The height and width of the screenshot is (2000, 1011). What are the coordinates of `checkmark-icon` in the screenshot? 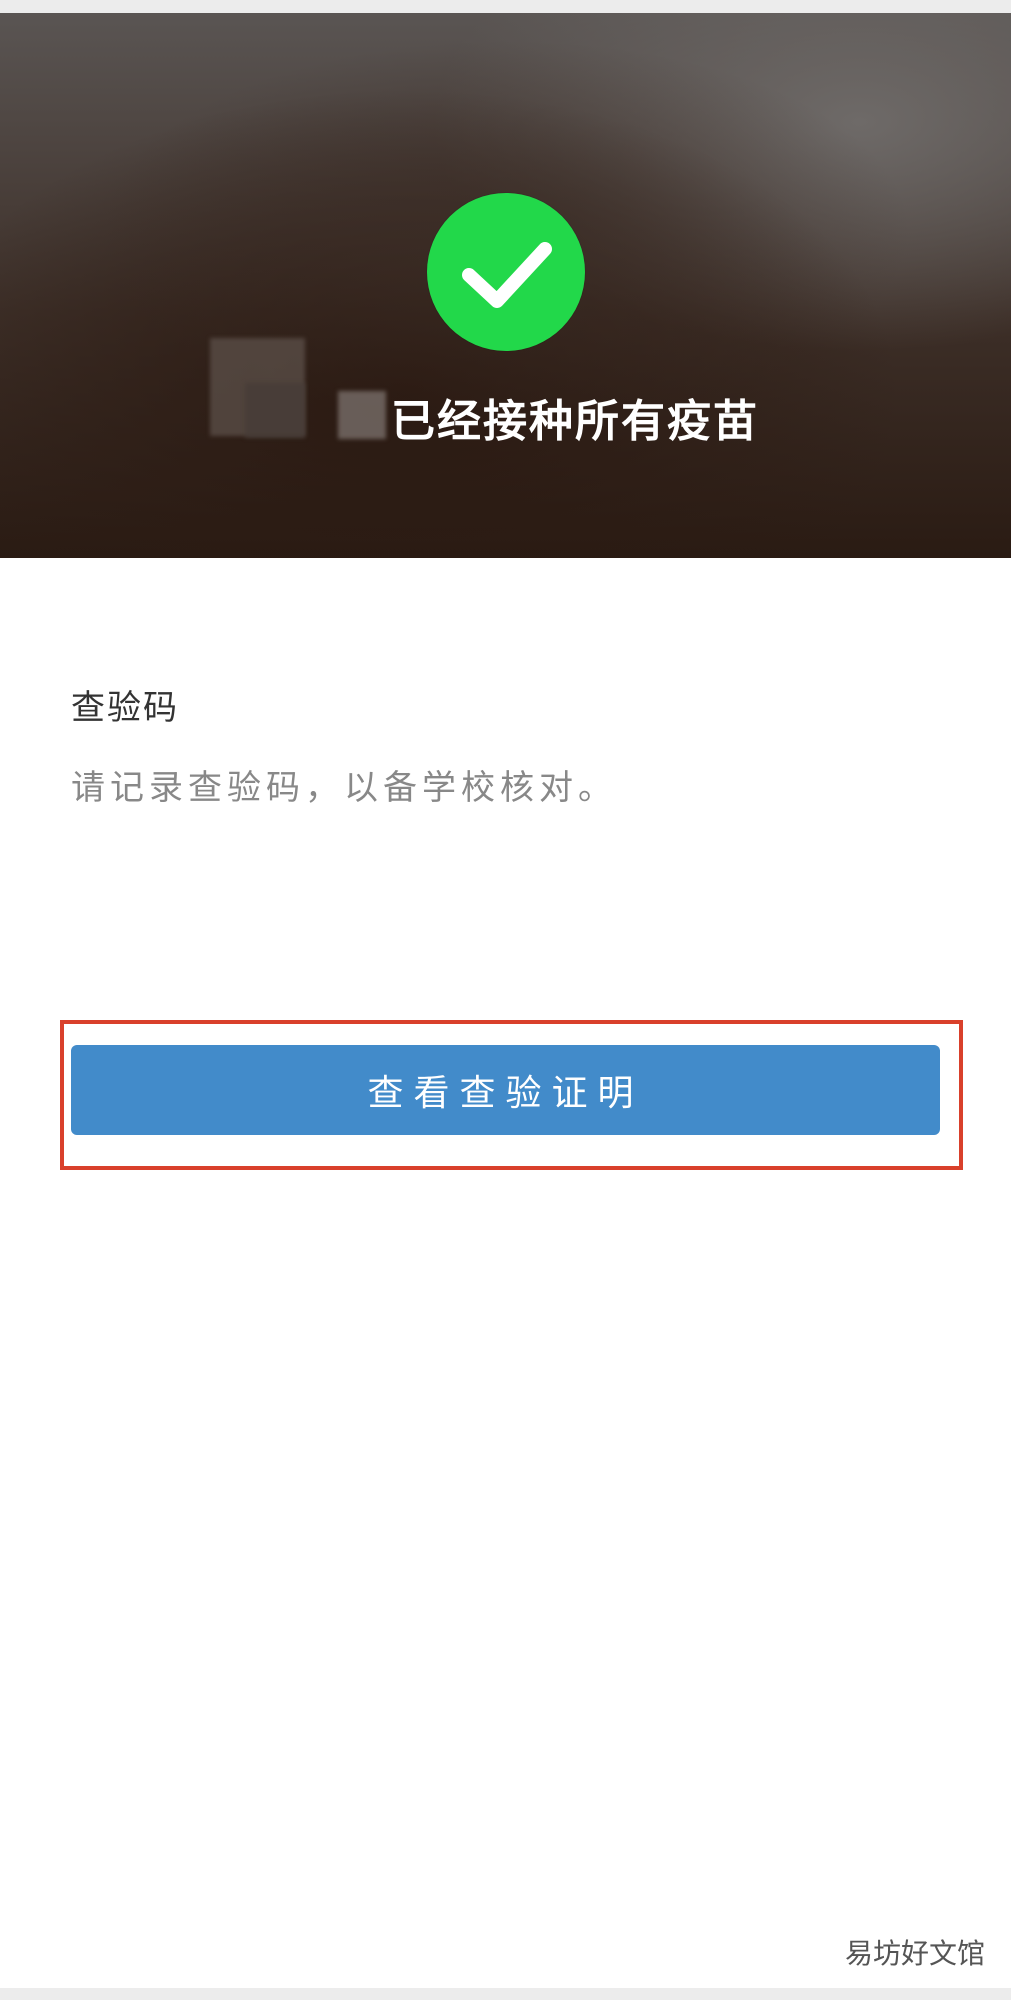 It's located at (507, 275).